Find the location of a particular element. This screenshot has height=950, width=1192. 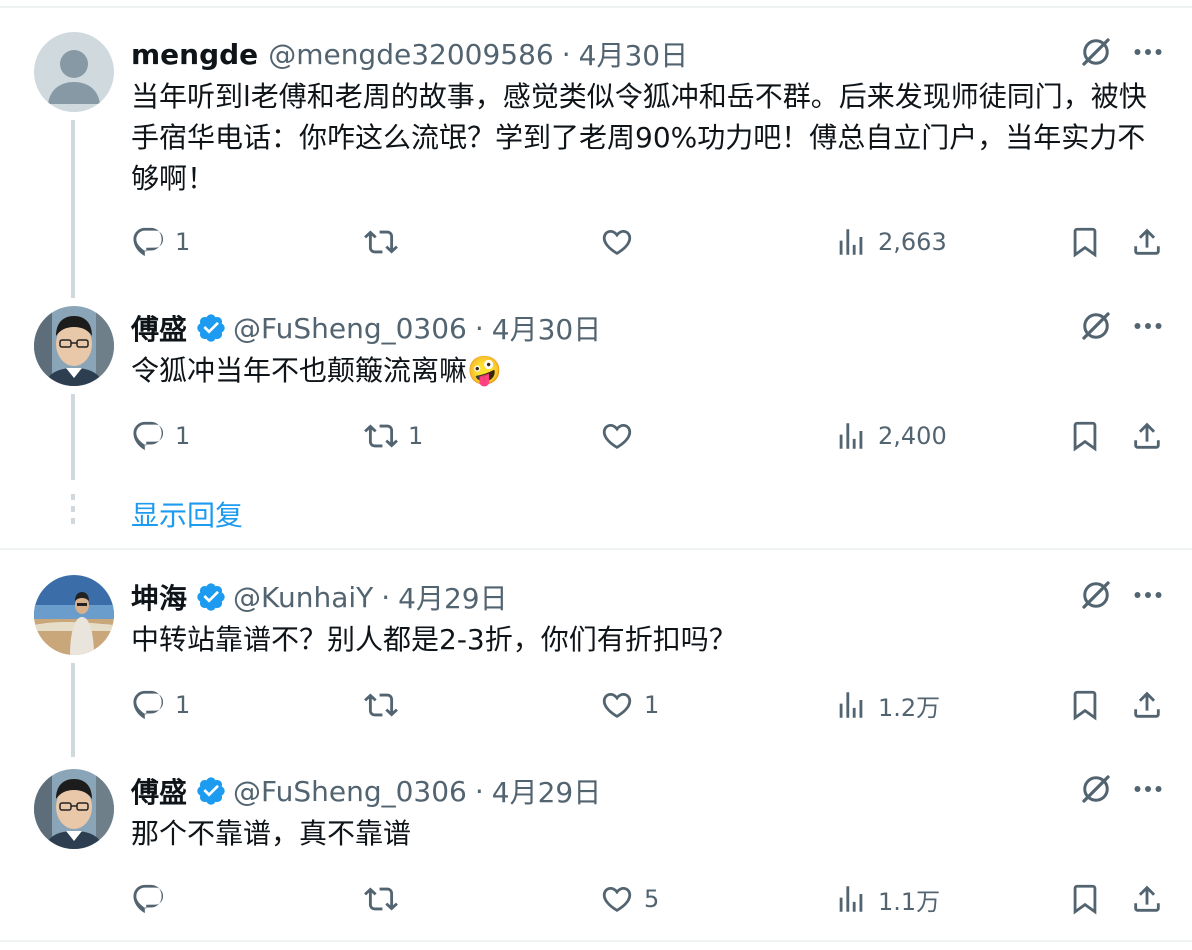

views-button: 2,663 is located at coordinates (890, 242).